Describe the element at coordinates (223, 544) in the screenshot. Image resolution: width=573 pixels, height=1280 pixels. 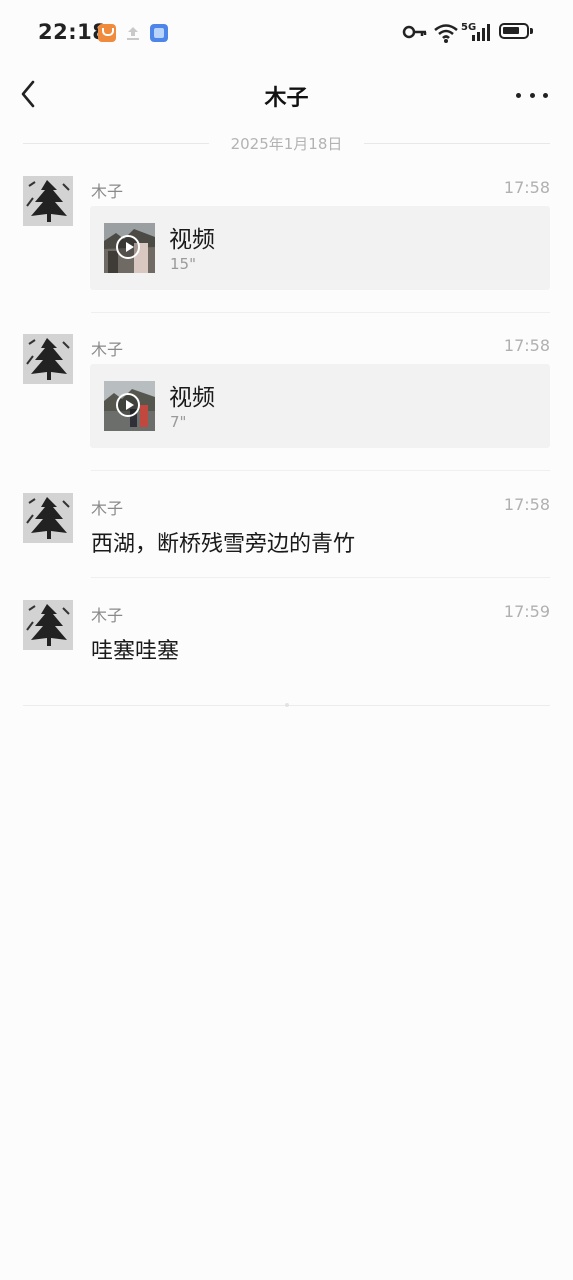
I see `message-text: 西湖，断桥残雪旁边的青竹` at that location.